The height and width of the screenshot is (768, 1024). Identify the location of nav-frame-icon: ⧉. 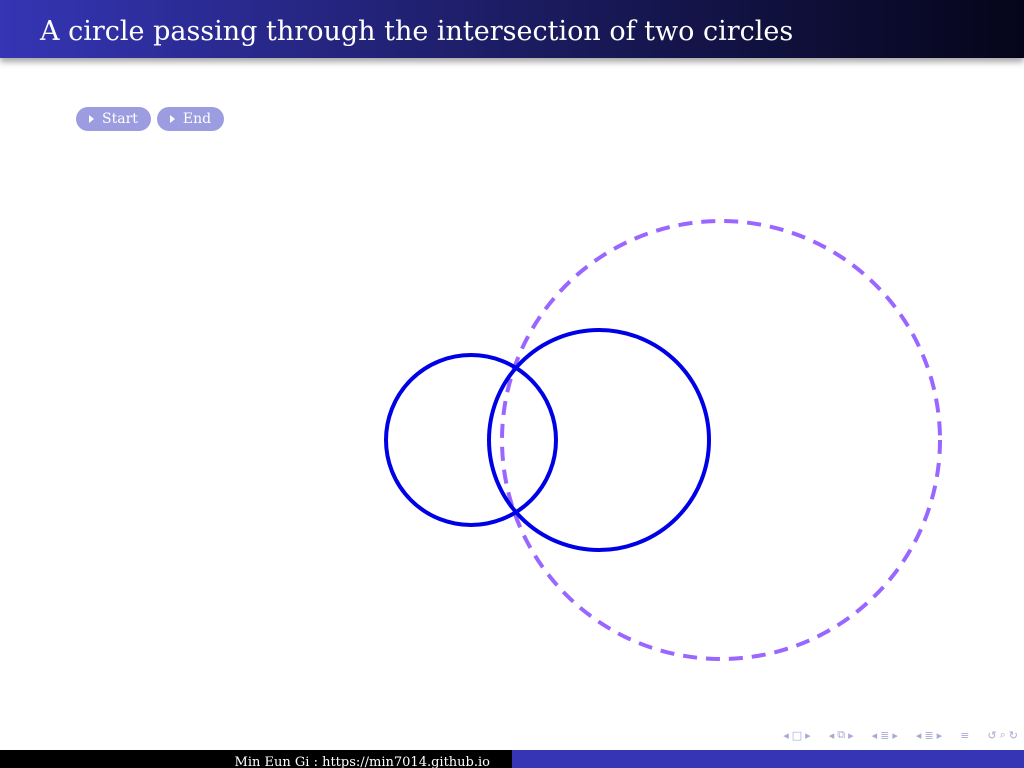
(841, 735).